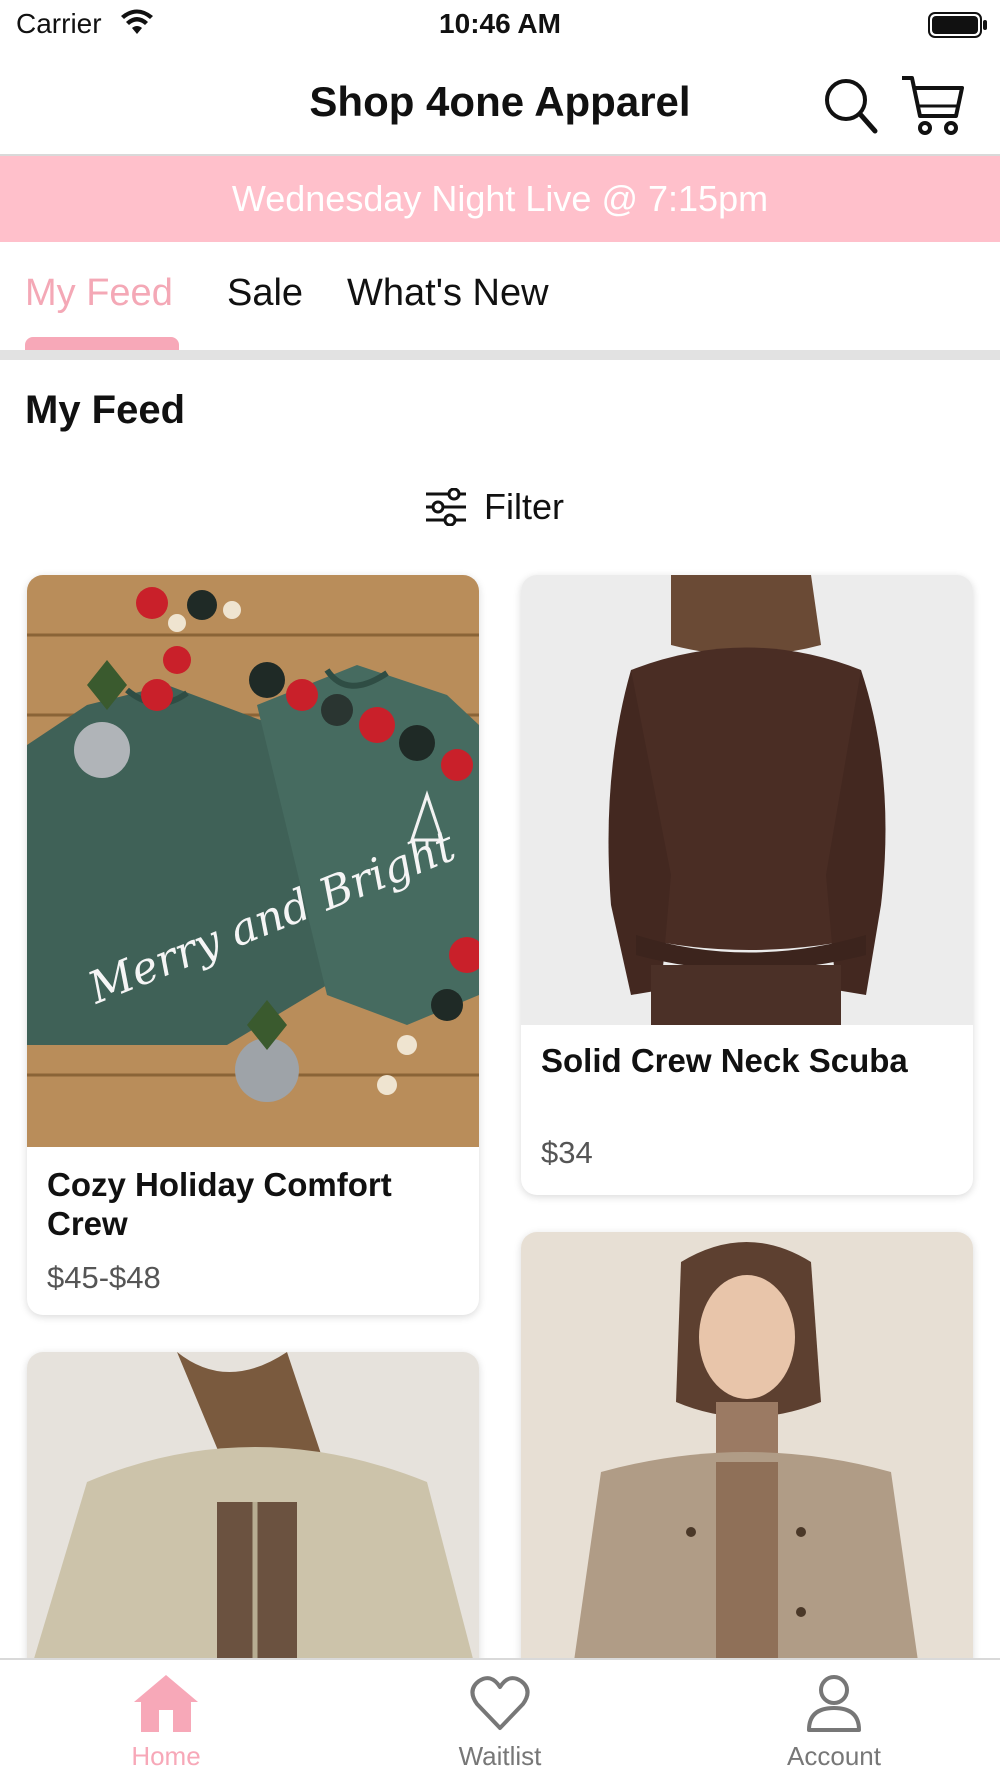  What do you see at coordinates (265, 293) in the screenshot?
I see `tab-sale: Sale` at bounding box center [265, 293].